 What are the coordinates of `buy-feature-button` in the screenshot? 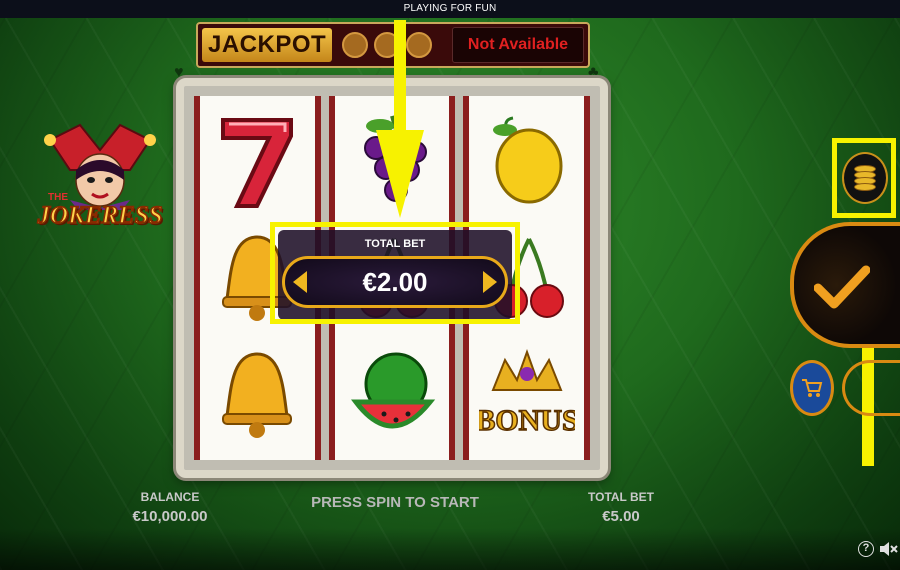 It's located at (812, 388).